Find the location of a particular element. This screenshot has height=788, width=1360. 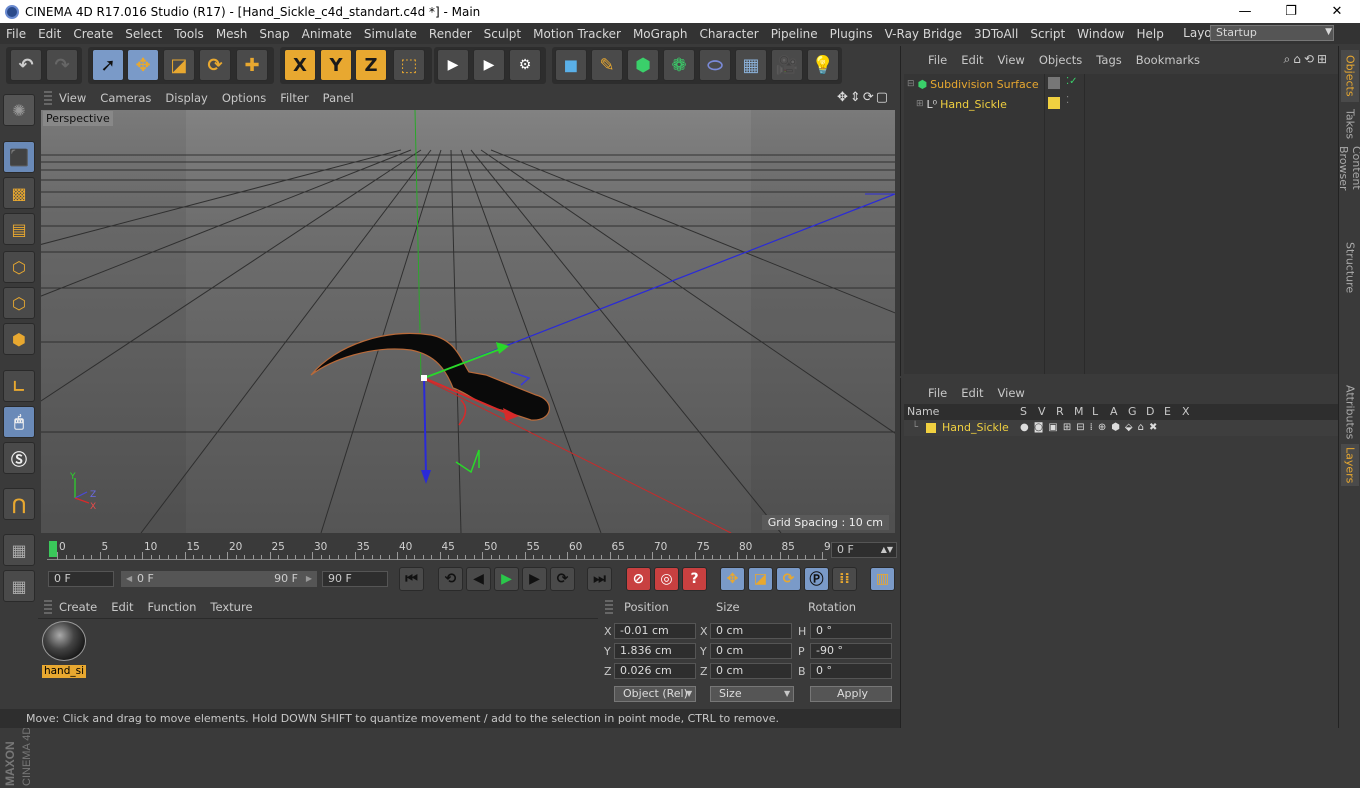

tab-takes: Takes is located at coordinates (1350, 124).